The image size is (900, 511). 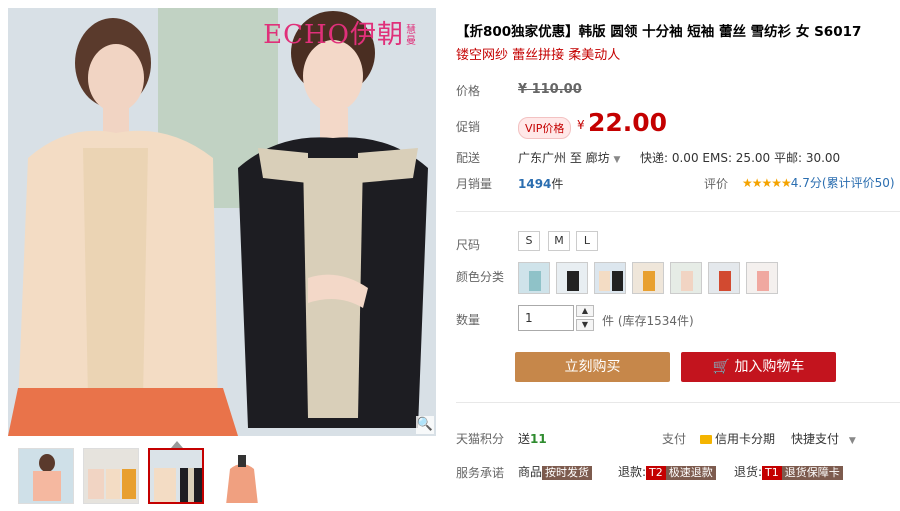 What do you see at coordinates (674, 439) in the screenshot?
I see `pay-label: 支付` at bounding box center [674, 439].